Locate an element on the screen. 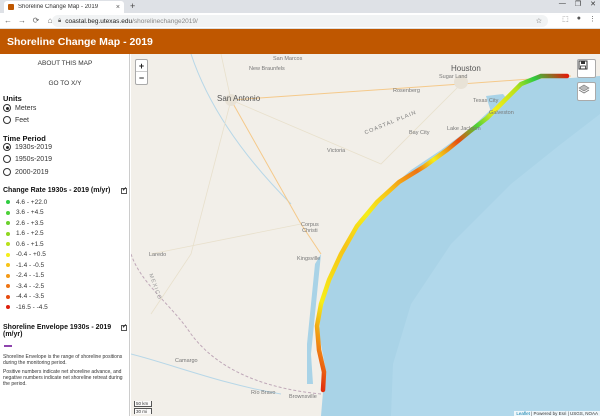  label-victoria: Victoria is located at coordinates (336, 151).